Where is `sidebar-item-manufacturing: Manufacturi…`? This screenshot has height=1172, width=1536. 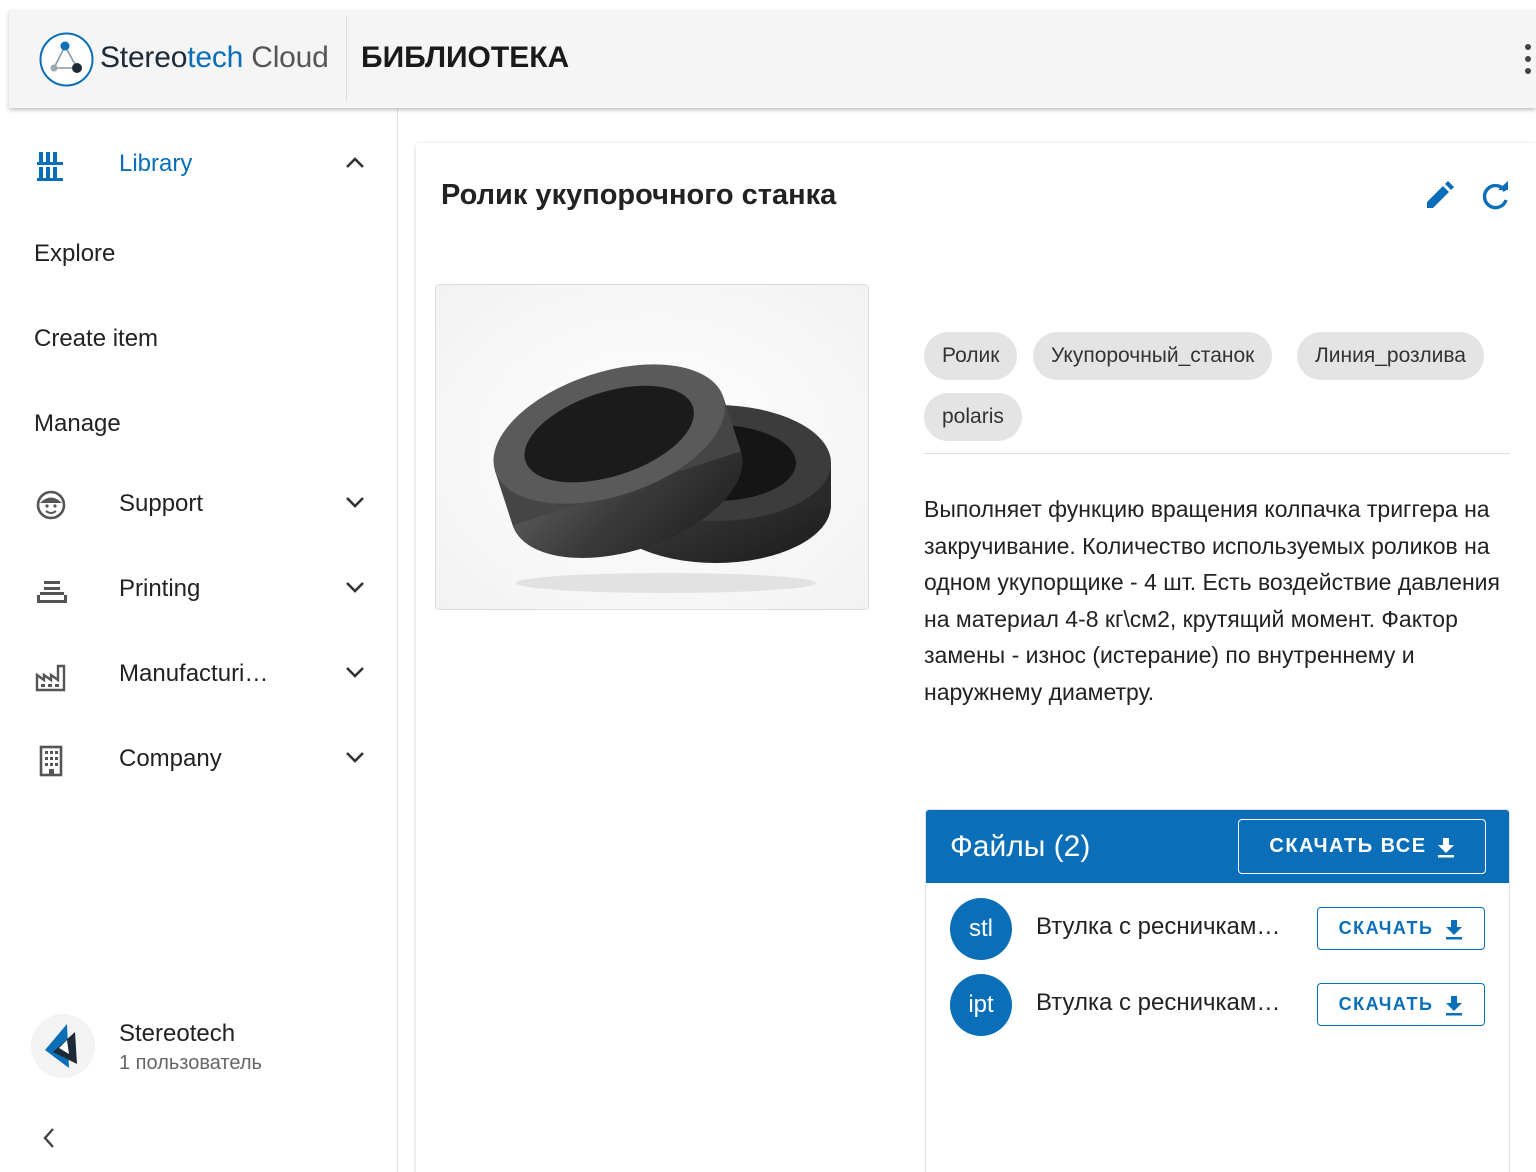
sidebar-item-manufacturing: Manufacturi… is located at coordinates (203, 672).